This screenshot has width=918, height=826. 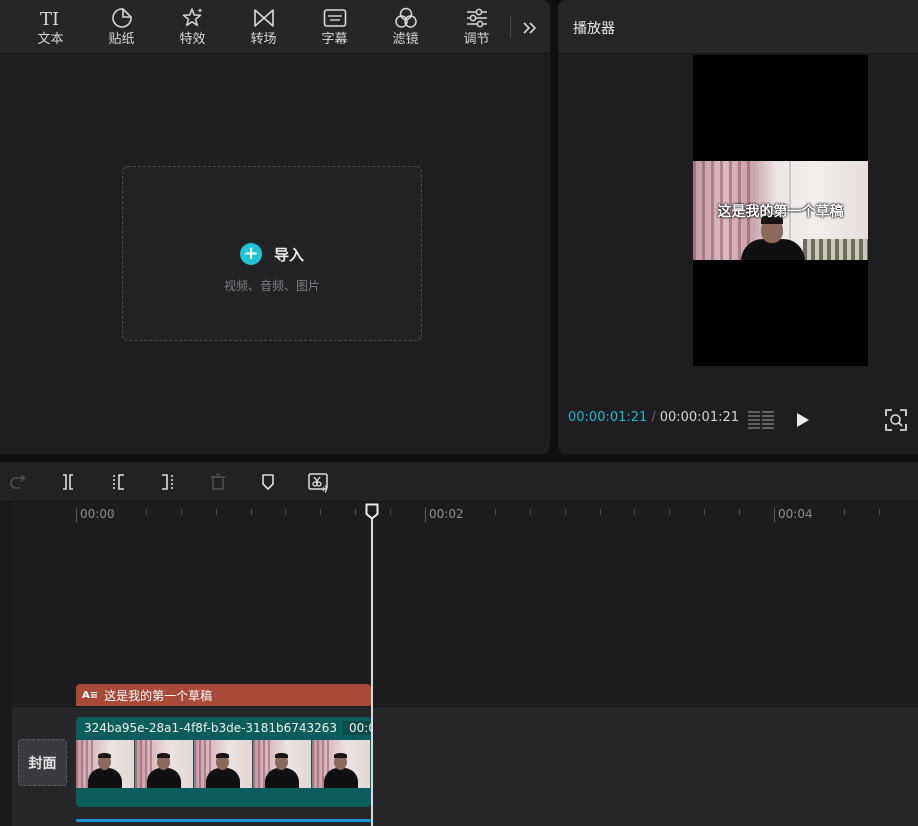 What do you see at coordinates (211, 727) in the screenshot?
I see `video-clip-name: 324ba95e-28a1-4f8f-b3de-3181b6743263` at bounding box center [211, 727].